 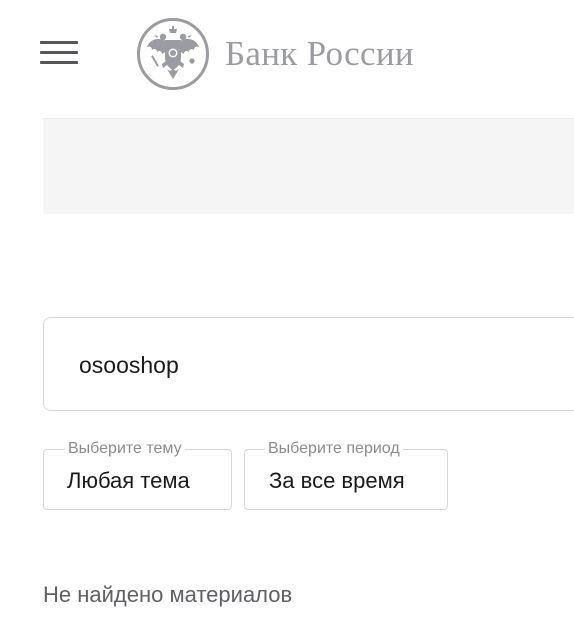 What do you see at coordinates (319, 365) in the screenshot?
I see `search-input` at bounding box center [319, 365].